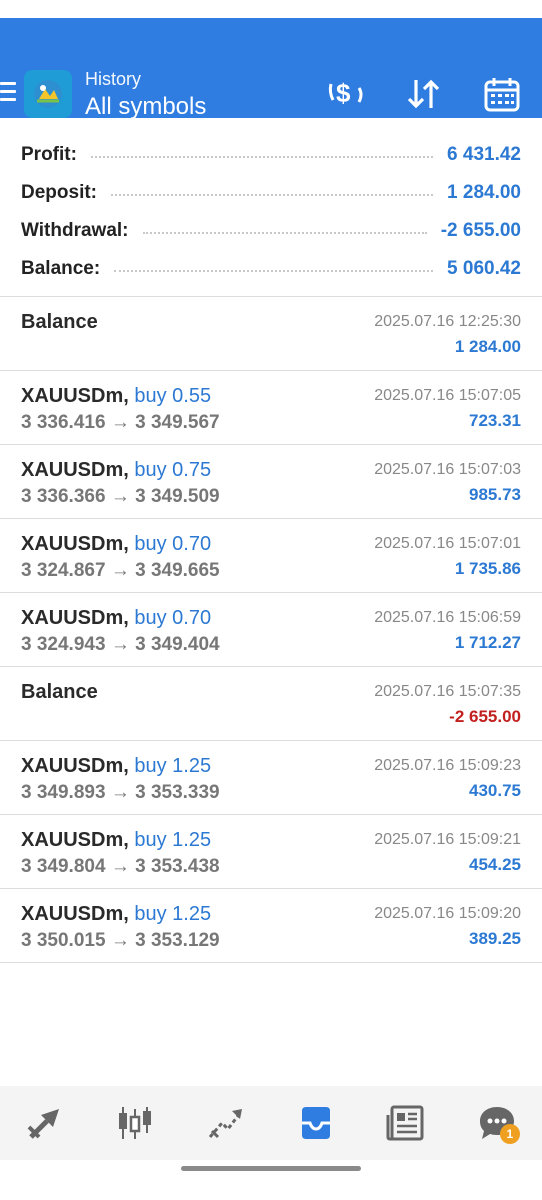 Image resolution: width=542 pixels, height=1200 pixels. Describe the element at coordinates (509, 1134) in the screenshot. I see `chat-badge: 1` at that location.